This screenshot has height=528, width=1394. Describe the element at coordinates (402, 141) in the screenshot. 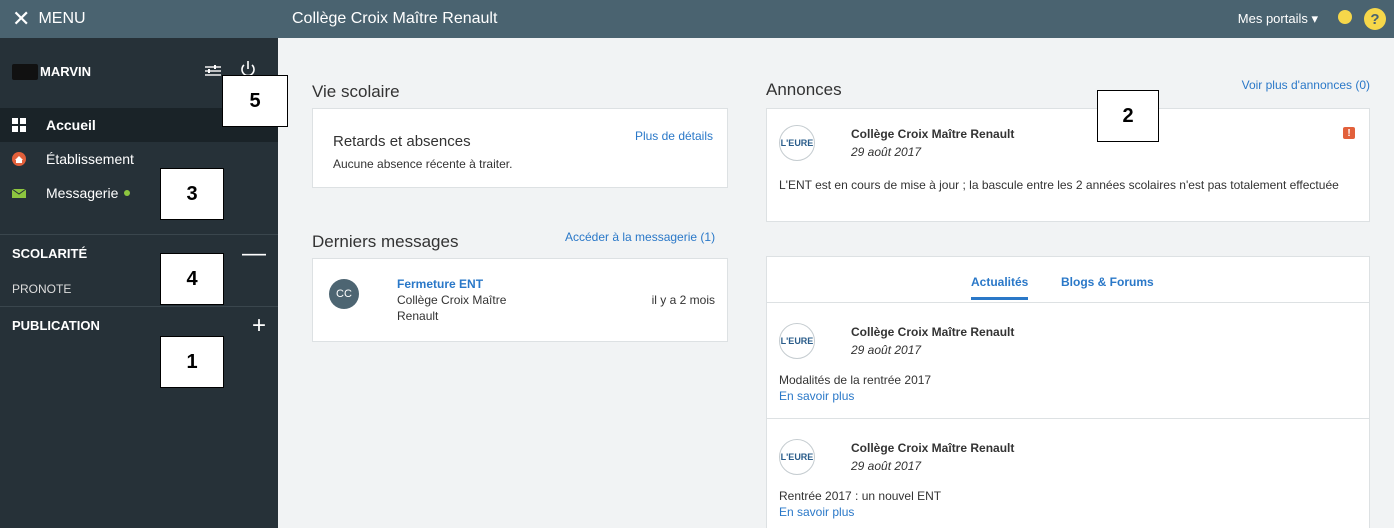

I see `absences-title: Retards et absences` at that location.